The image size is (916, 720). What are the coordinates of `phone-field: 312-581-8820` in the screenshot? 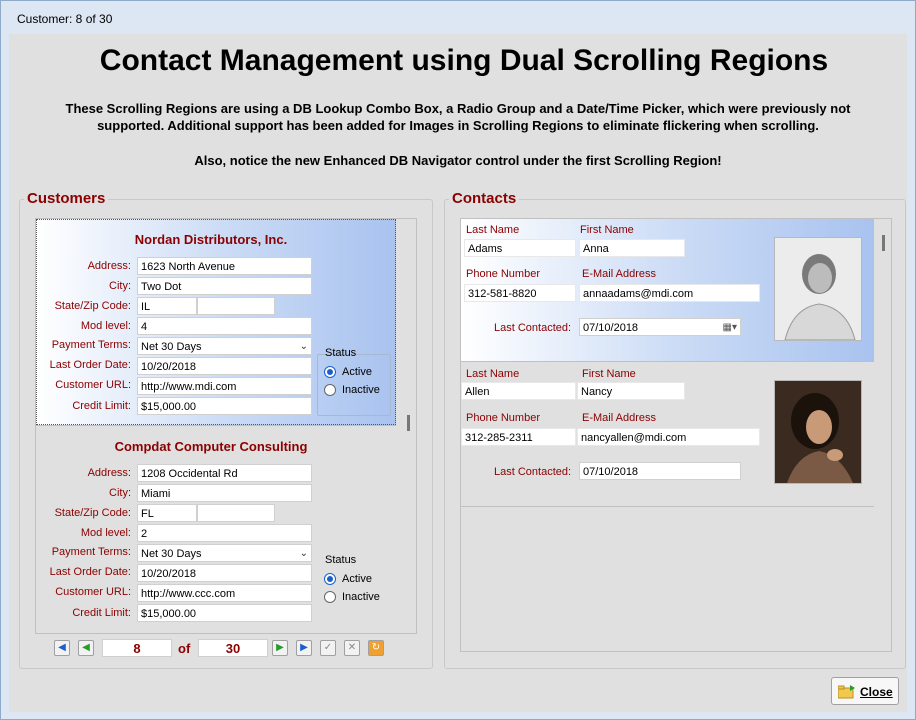 It's located at (520, 293).